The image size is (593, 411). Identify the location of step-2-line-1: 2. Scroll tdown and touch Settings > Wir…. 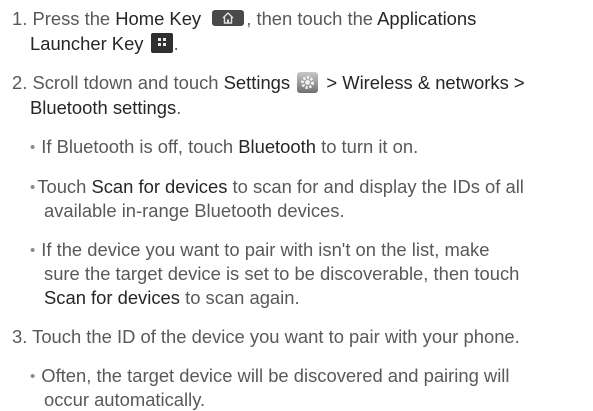
(268, 83).